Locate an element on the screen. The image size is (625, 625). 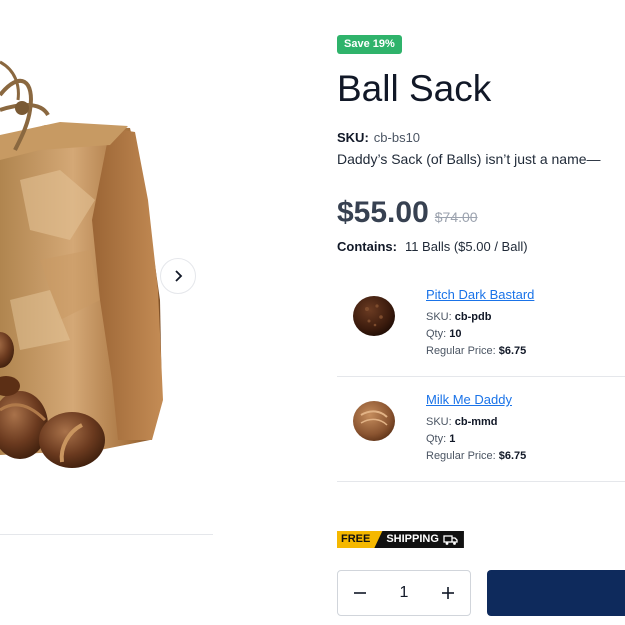
price-row: $55.00 $74.00 is located at coordinates (407, 213).